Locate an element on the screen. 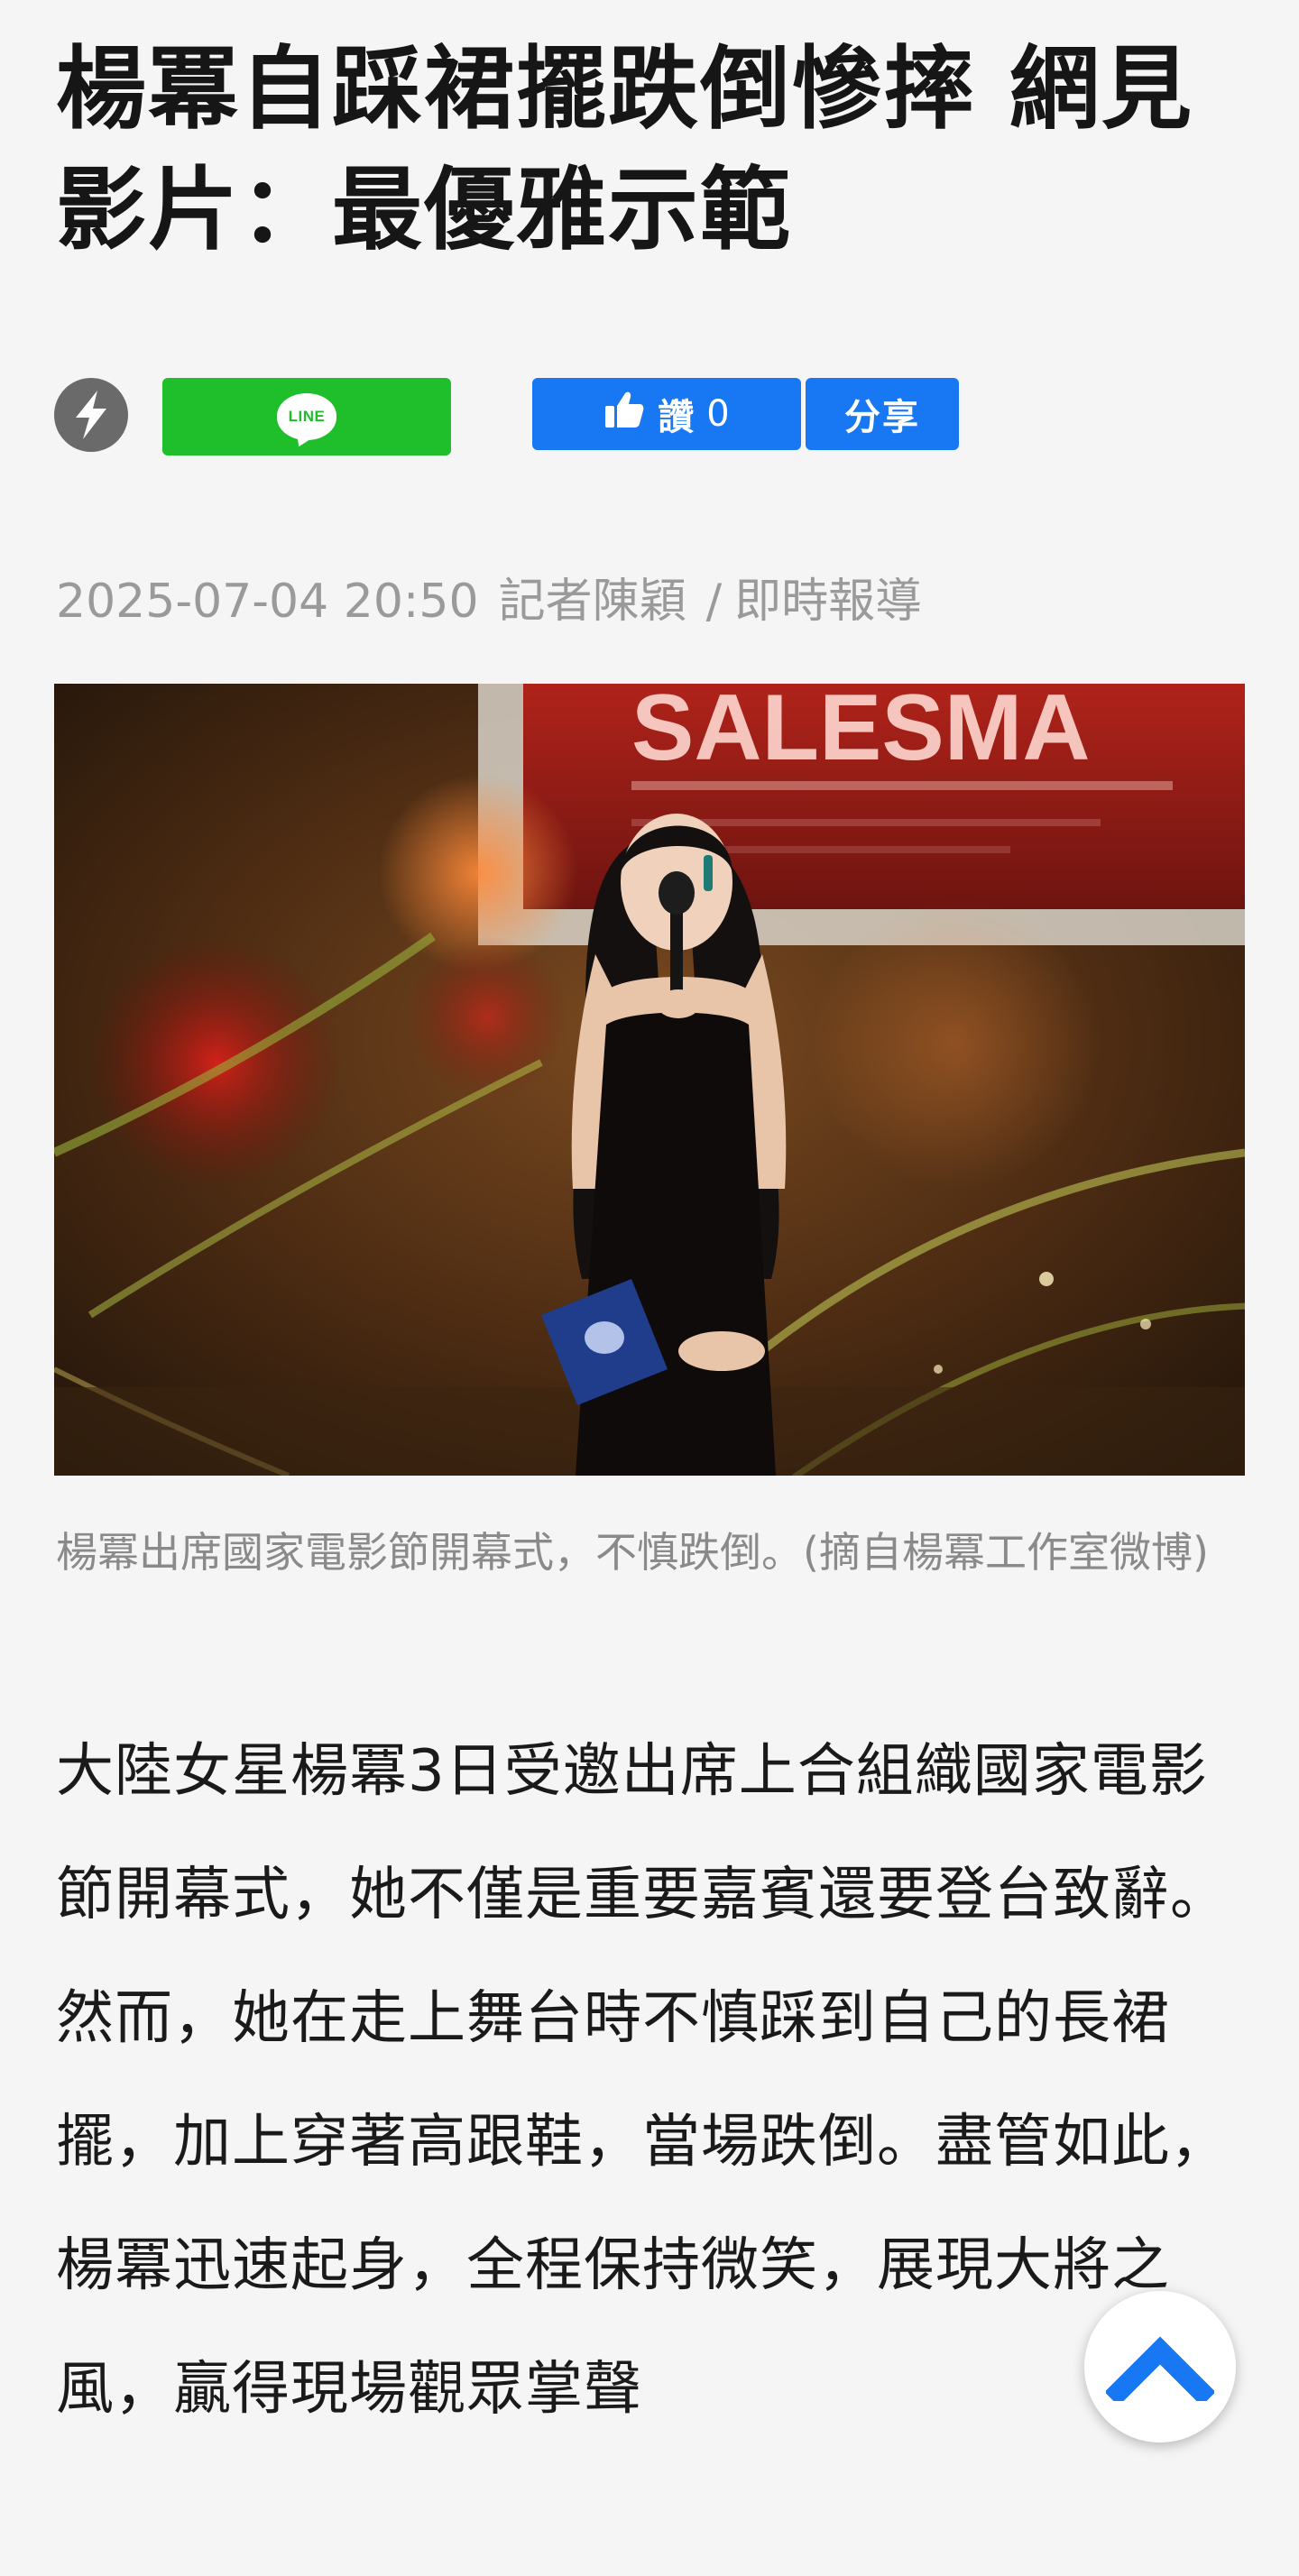 This screenshot has height=2576, width=1299. facebook-share-button: 分享 is located at coordinates (882, 414).